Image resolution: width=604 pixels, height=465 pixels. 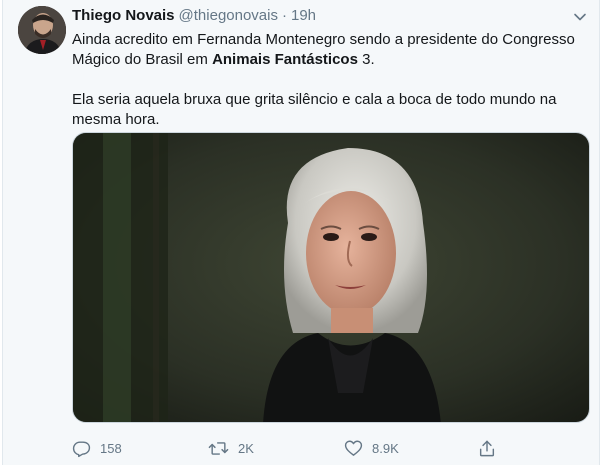 What do you see at coordinates (231, 448) in the screenshot?
I see `retweet-button: 2K` at bounding box center [231, 448].